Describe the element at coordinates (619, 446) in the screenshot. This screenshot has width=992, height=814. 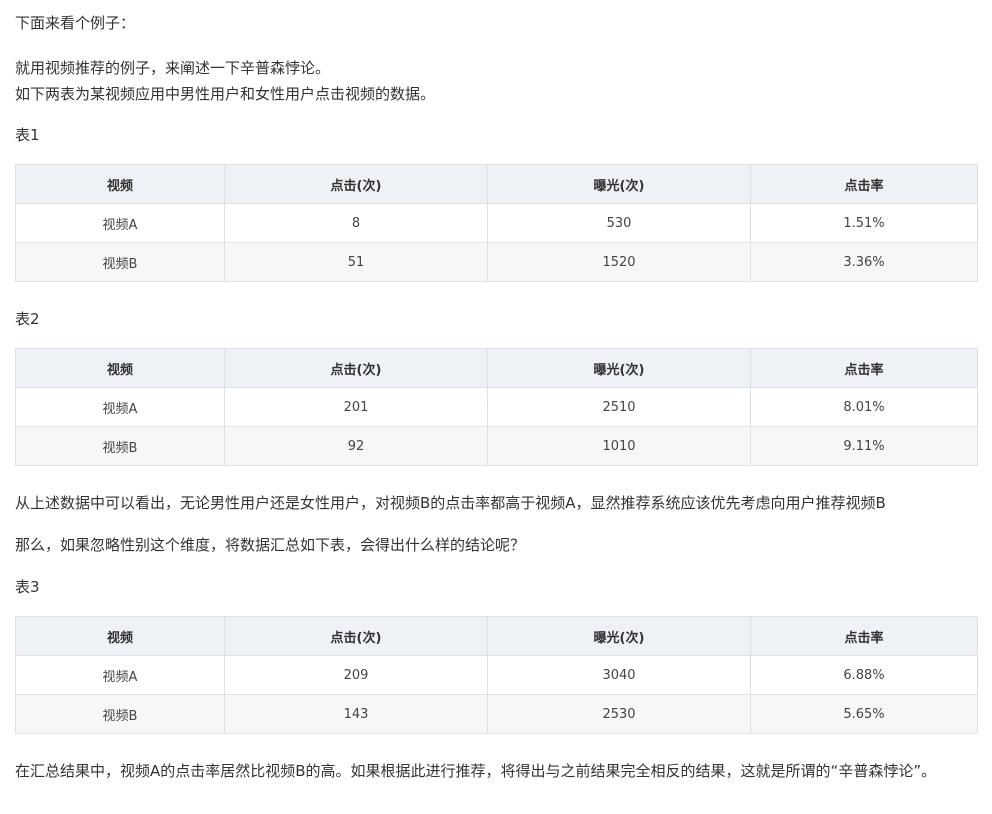
I see `cell-impressions: 1010` at that location.